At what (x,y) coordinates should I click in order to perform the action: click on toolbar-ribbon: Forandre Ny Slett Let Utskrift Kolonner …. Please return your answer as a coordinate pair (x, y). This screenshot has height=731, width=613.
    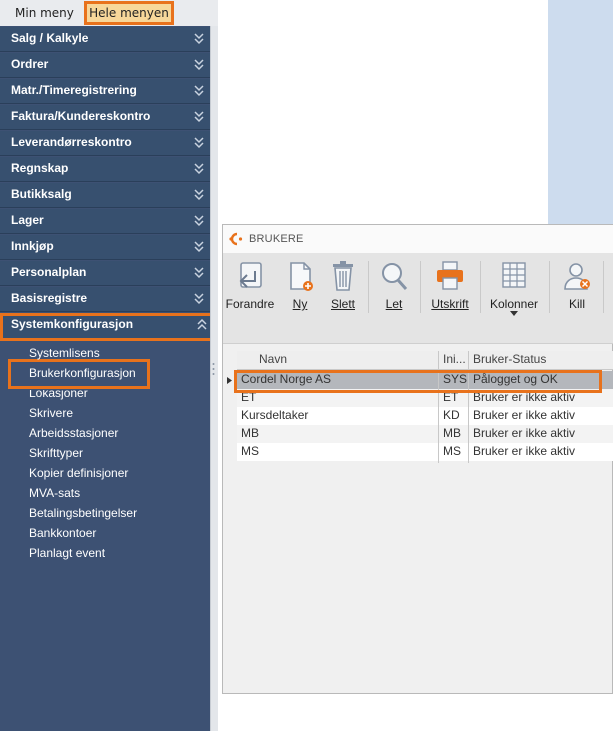
    Looking at the image, I should click on (418, 298).